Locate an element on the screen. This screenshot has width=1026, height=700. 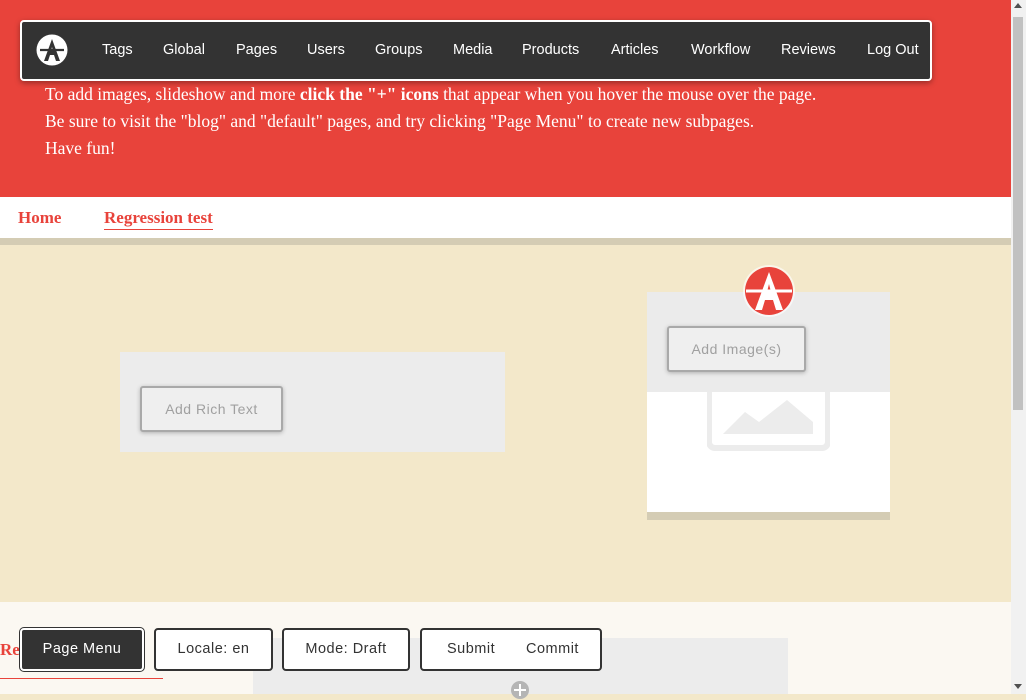
admin-menu-logout: Log Out is located at coordinates (893, 50).